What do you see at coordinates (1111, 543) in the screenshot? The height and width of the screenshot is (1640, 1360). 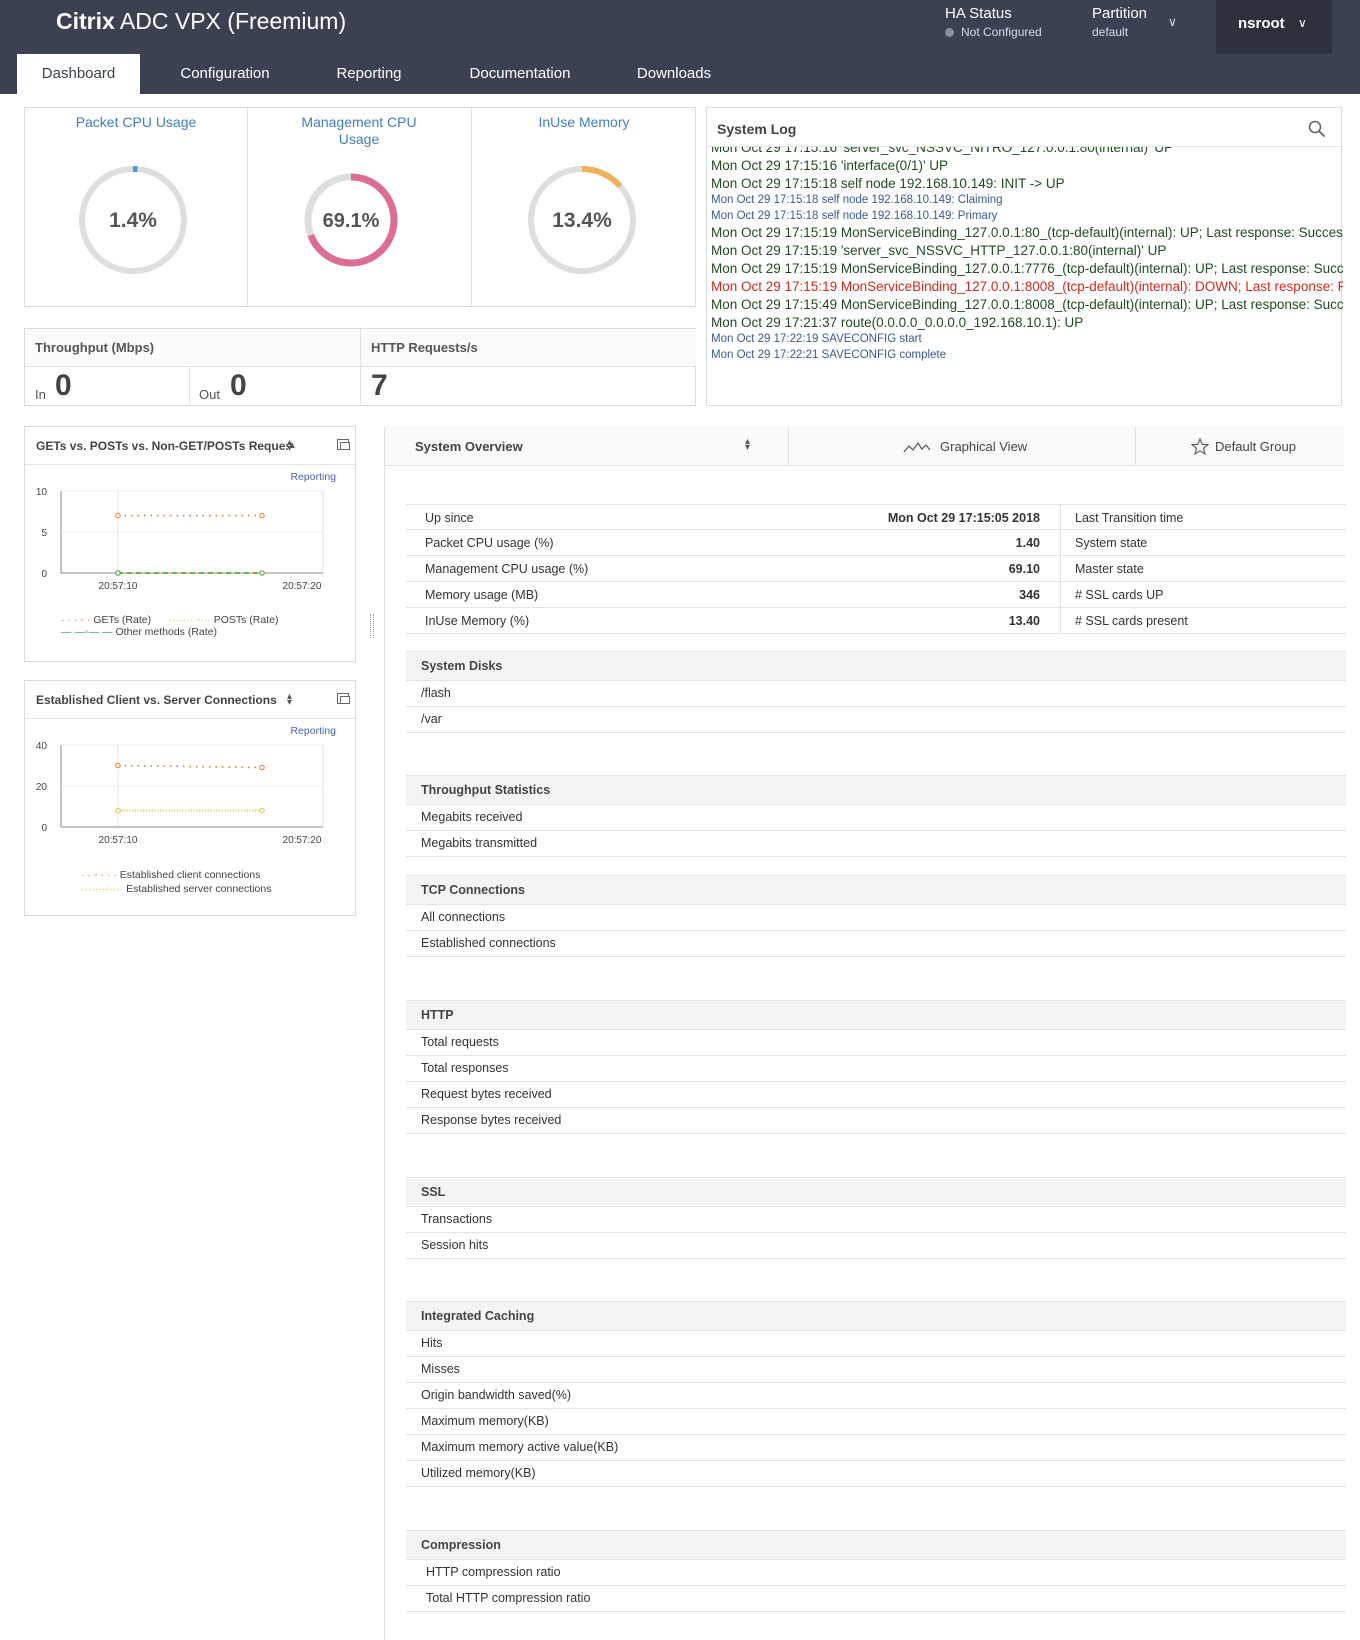 I see `stat-label: System state` at bounding box center [1111, 543].